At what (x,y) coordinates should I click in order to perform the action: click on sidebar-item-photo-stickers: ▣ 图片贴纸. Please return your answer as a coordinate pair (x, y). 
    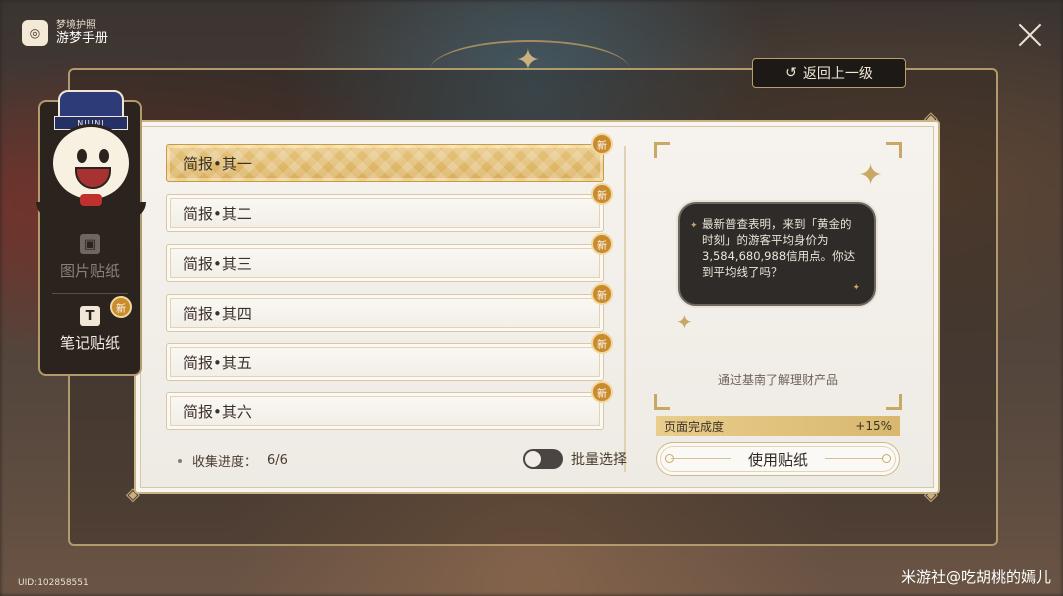
    Looking at the image, I should click on (90, 257).